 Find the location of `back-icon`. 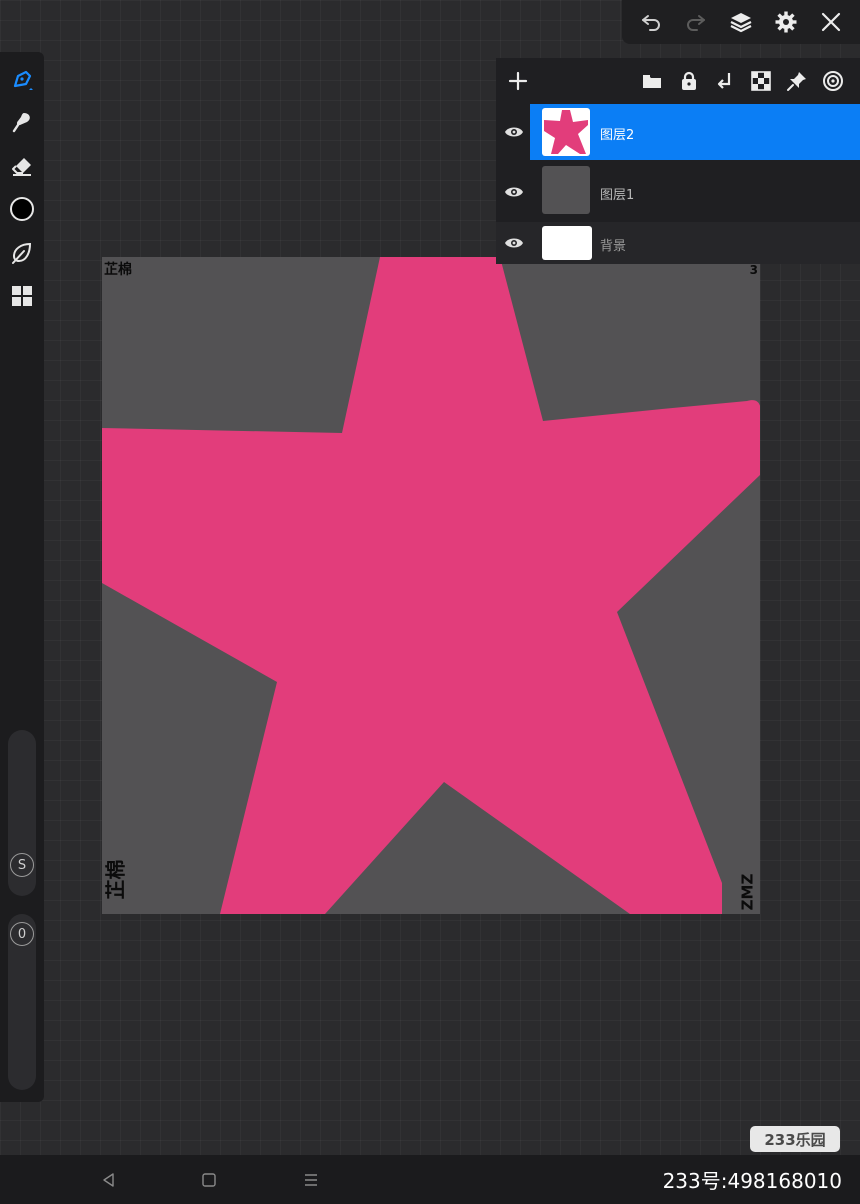

back-icon is located at coordinates (109, 1180).